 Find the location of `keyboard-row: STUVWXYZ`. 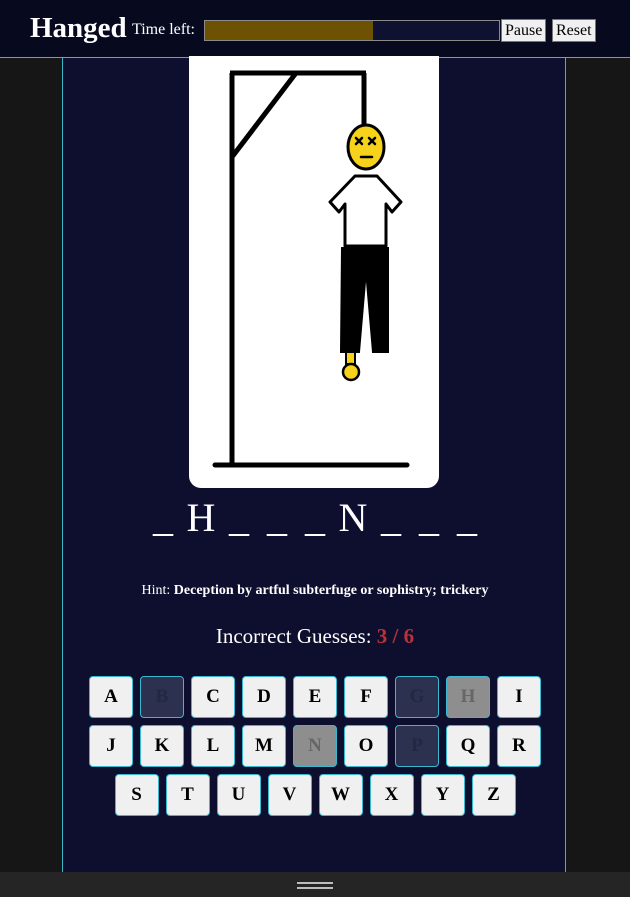

keyboard-row: STUVWXYZ is located at coordinates (315, 795).